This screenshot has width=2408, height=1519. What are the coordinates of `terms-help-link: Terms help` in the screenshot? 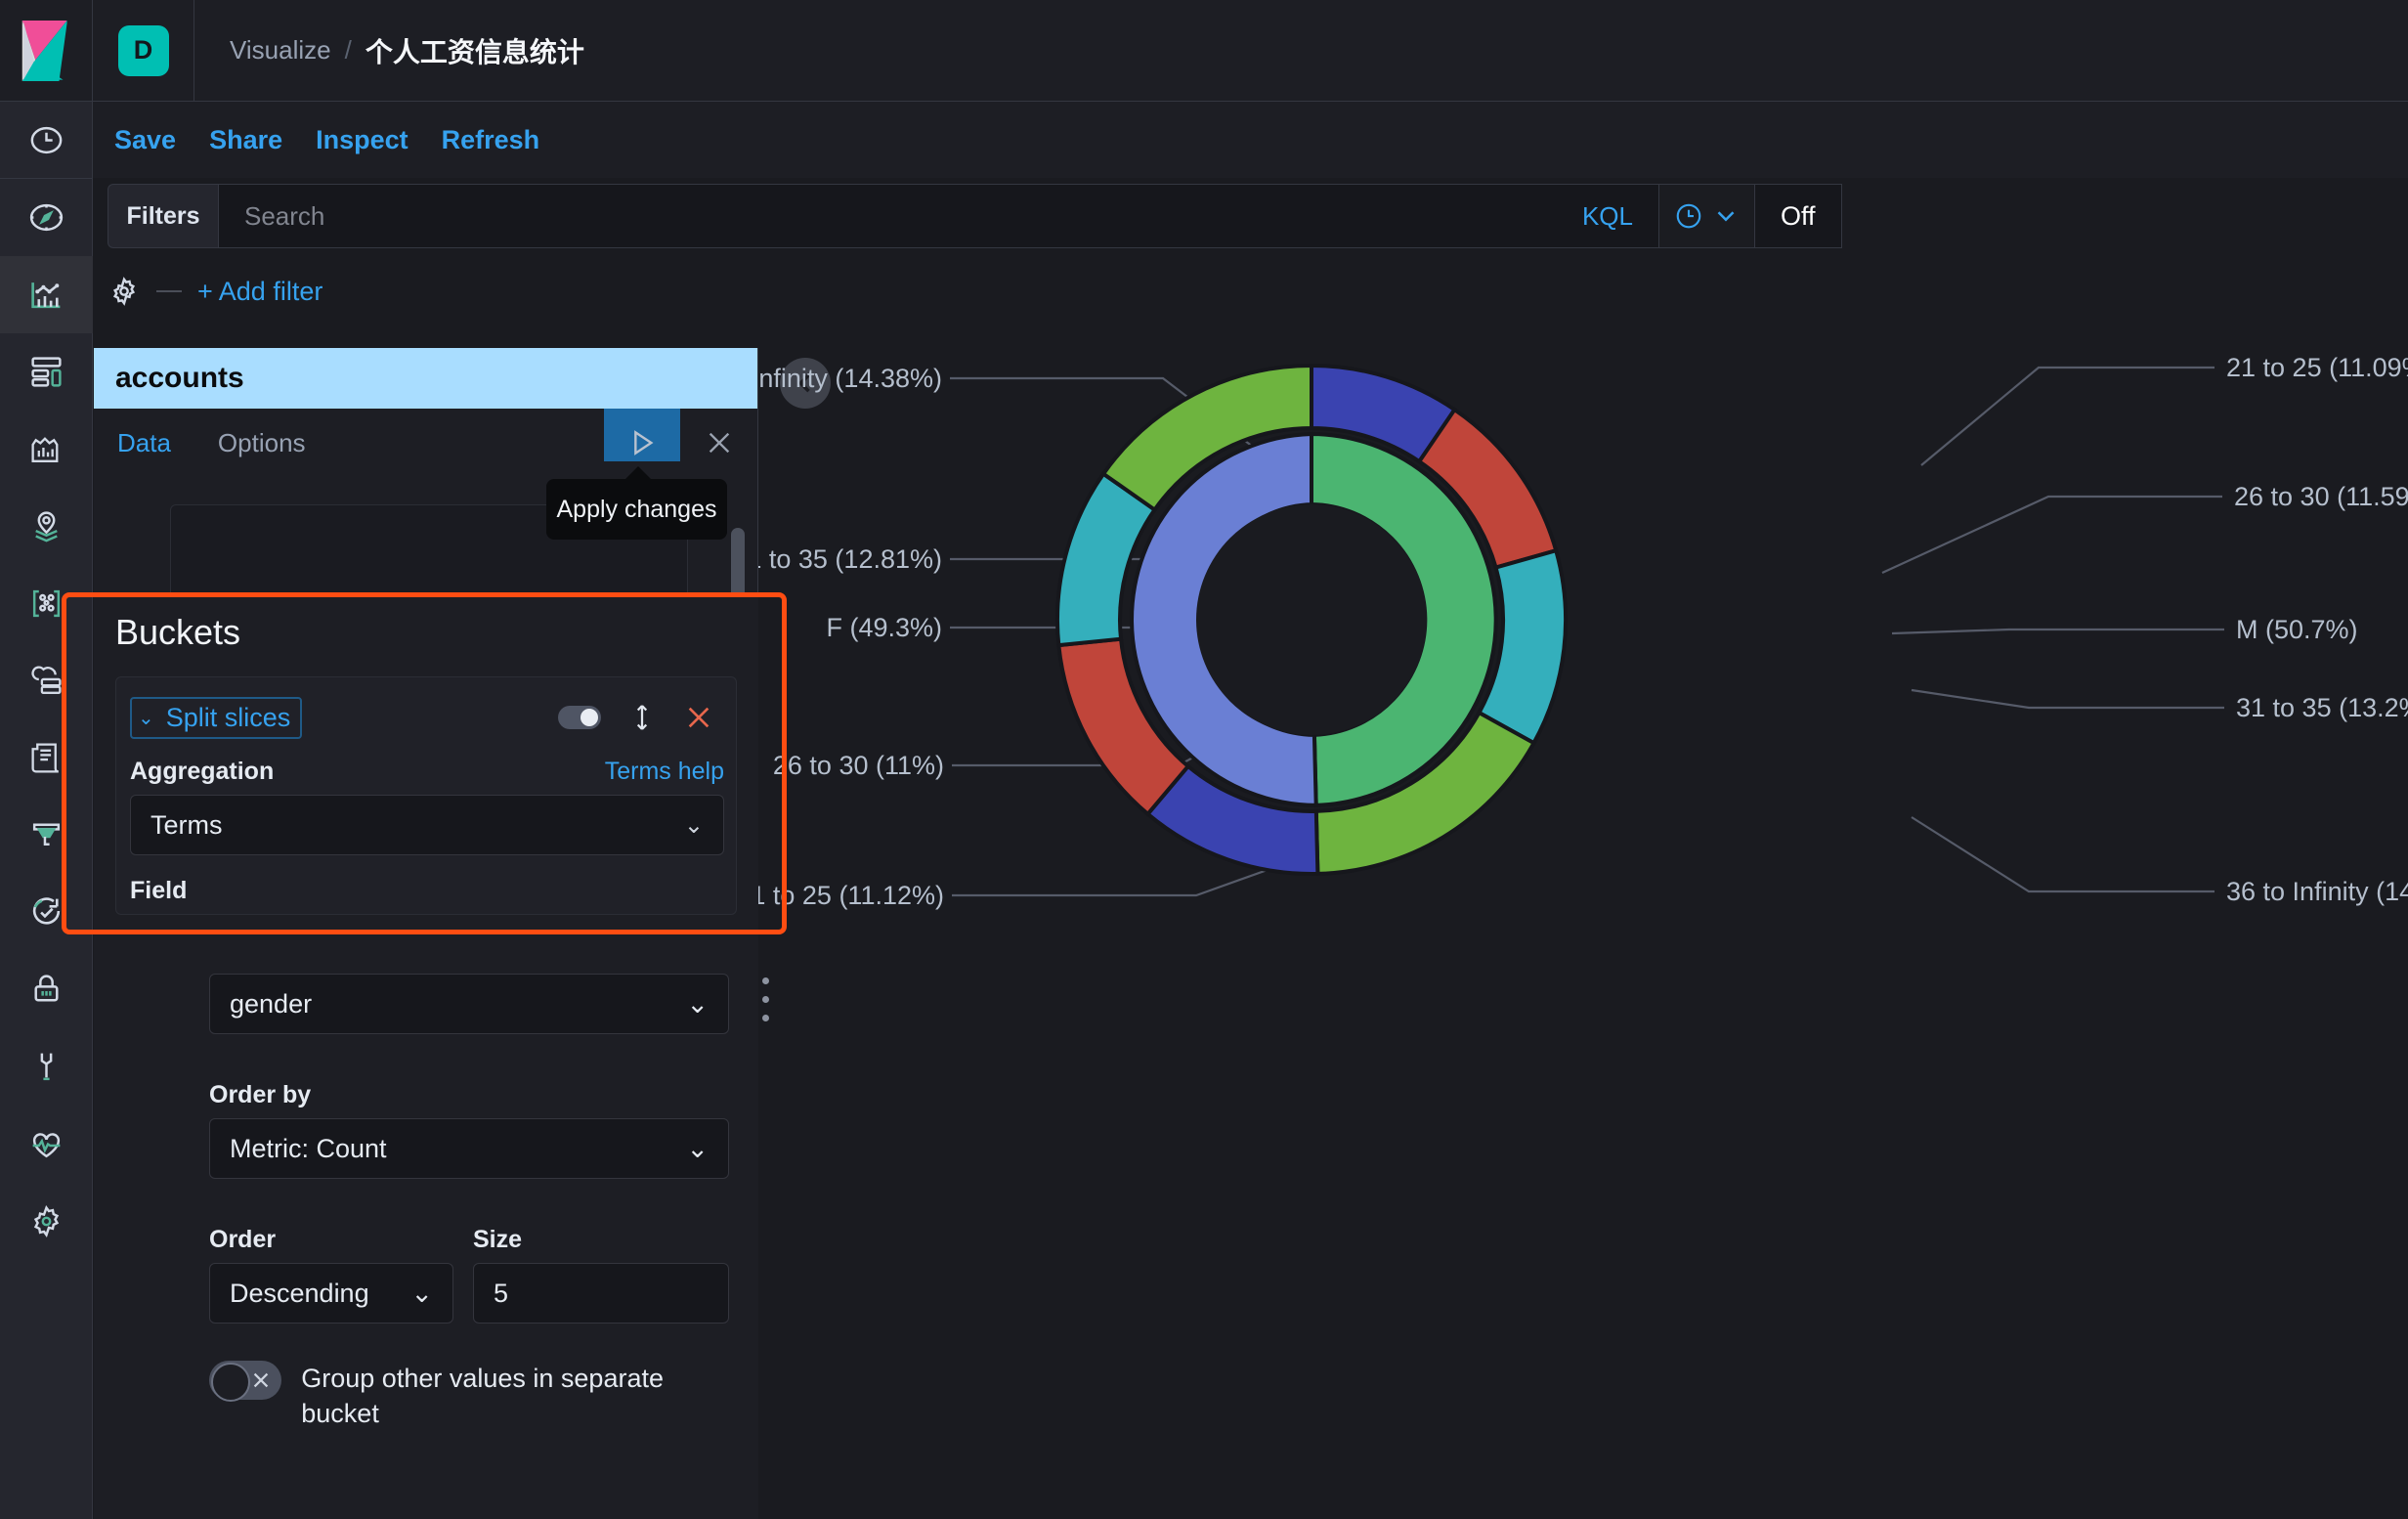 It's located at (664, 772).